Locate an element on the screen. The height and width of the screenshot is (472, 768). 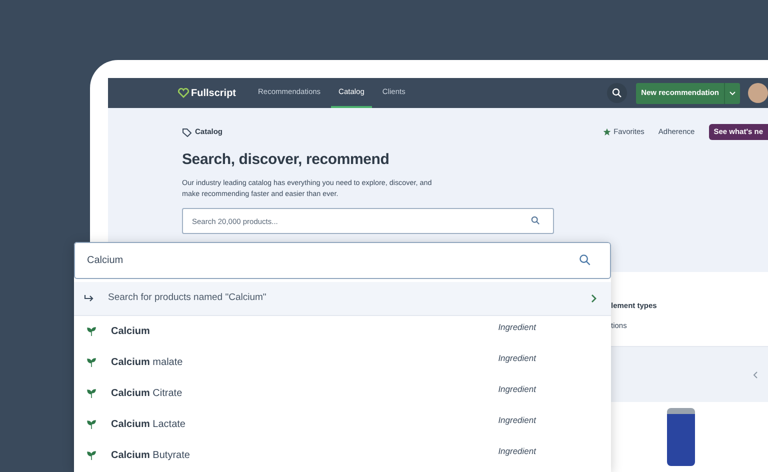
page-title: Search, discover, recommend is located at coordinates (286, 160).